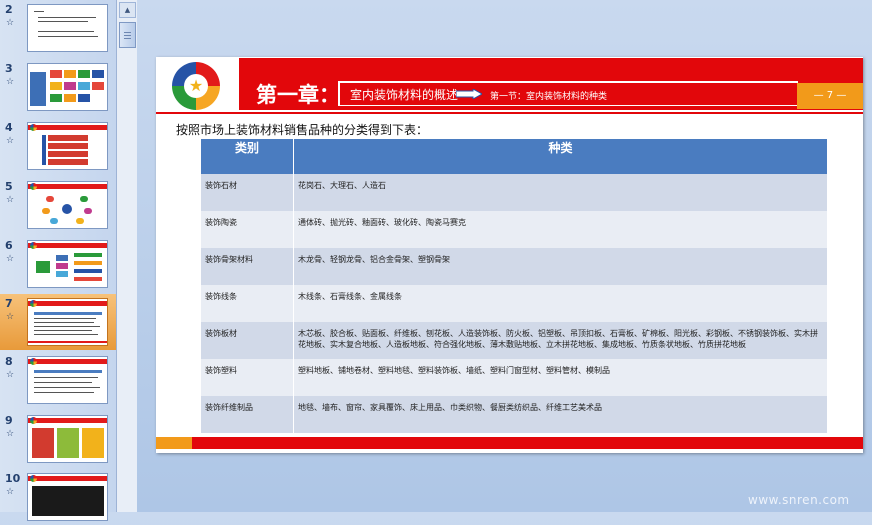 Image resolution: width=872 pixels, height=525 pixels. I want to click on table-row: 装饰石材 花岗石、大理石、人造石, so click(514, 192).